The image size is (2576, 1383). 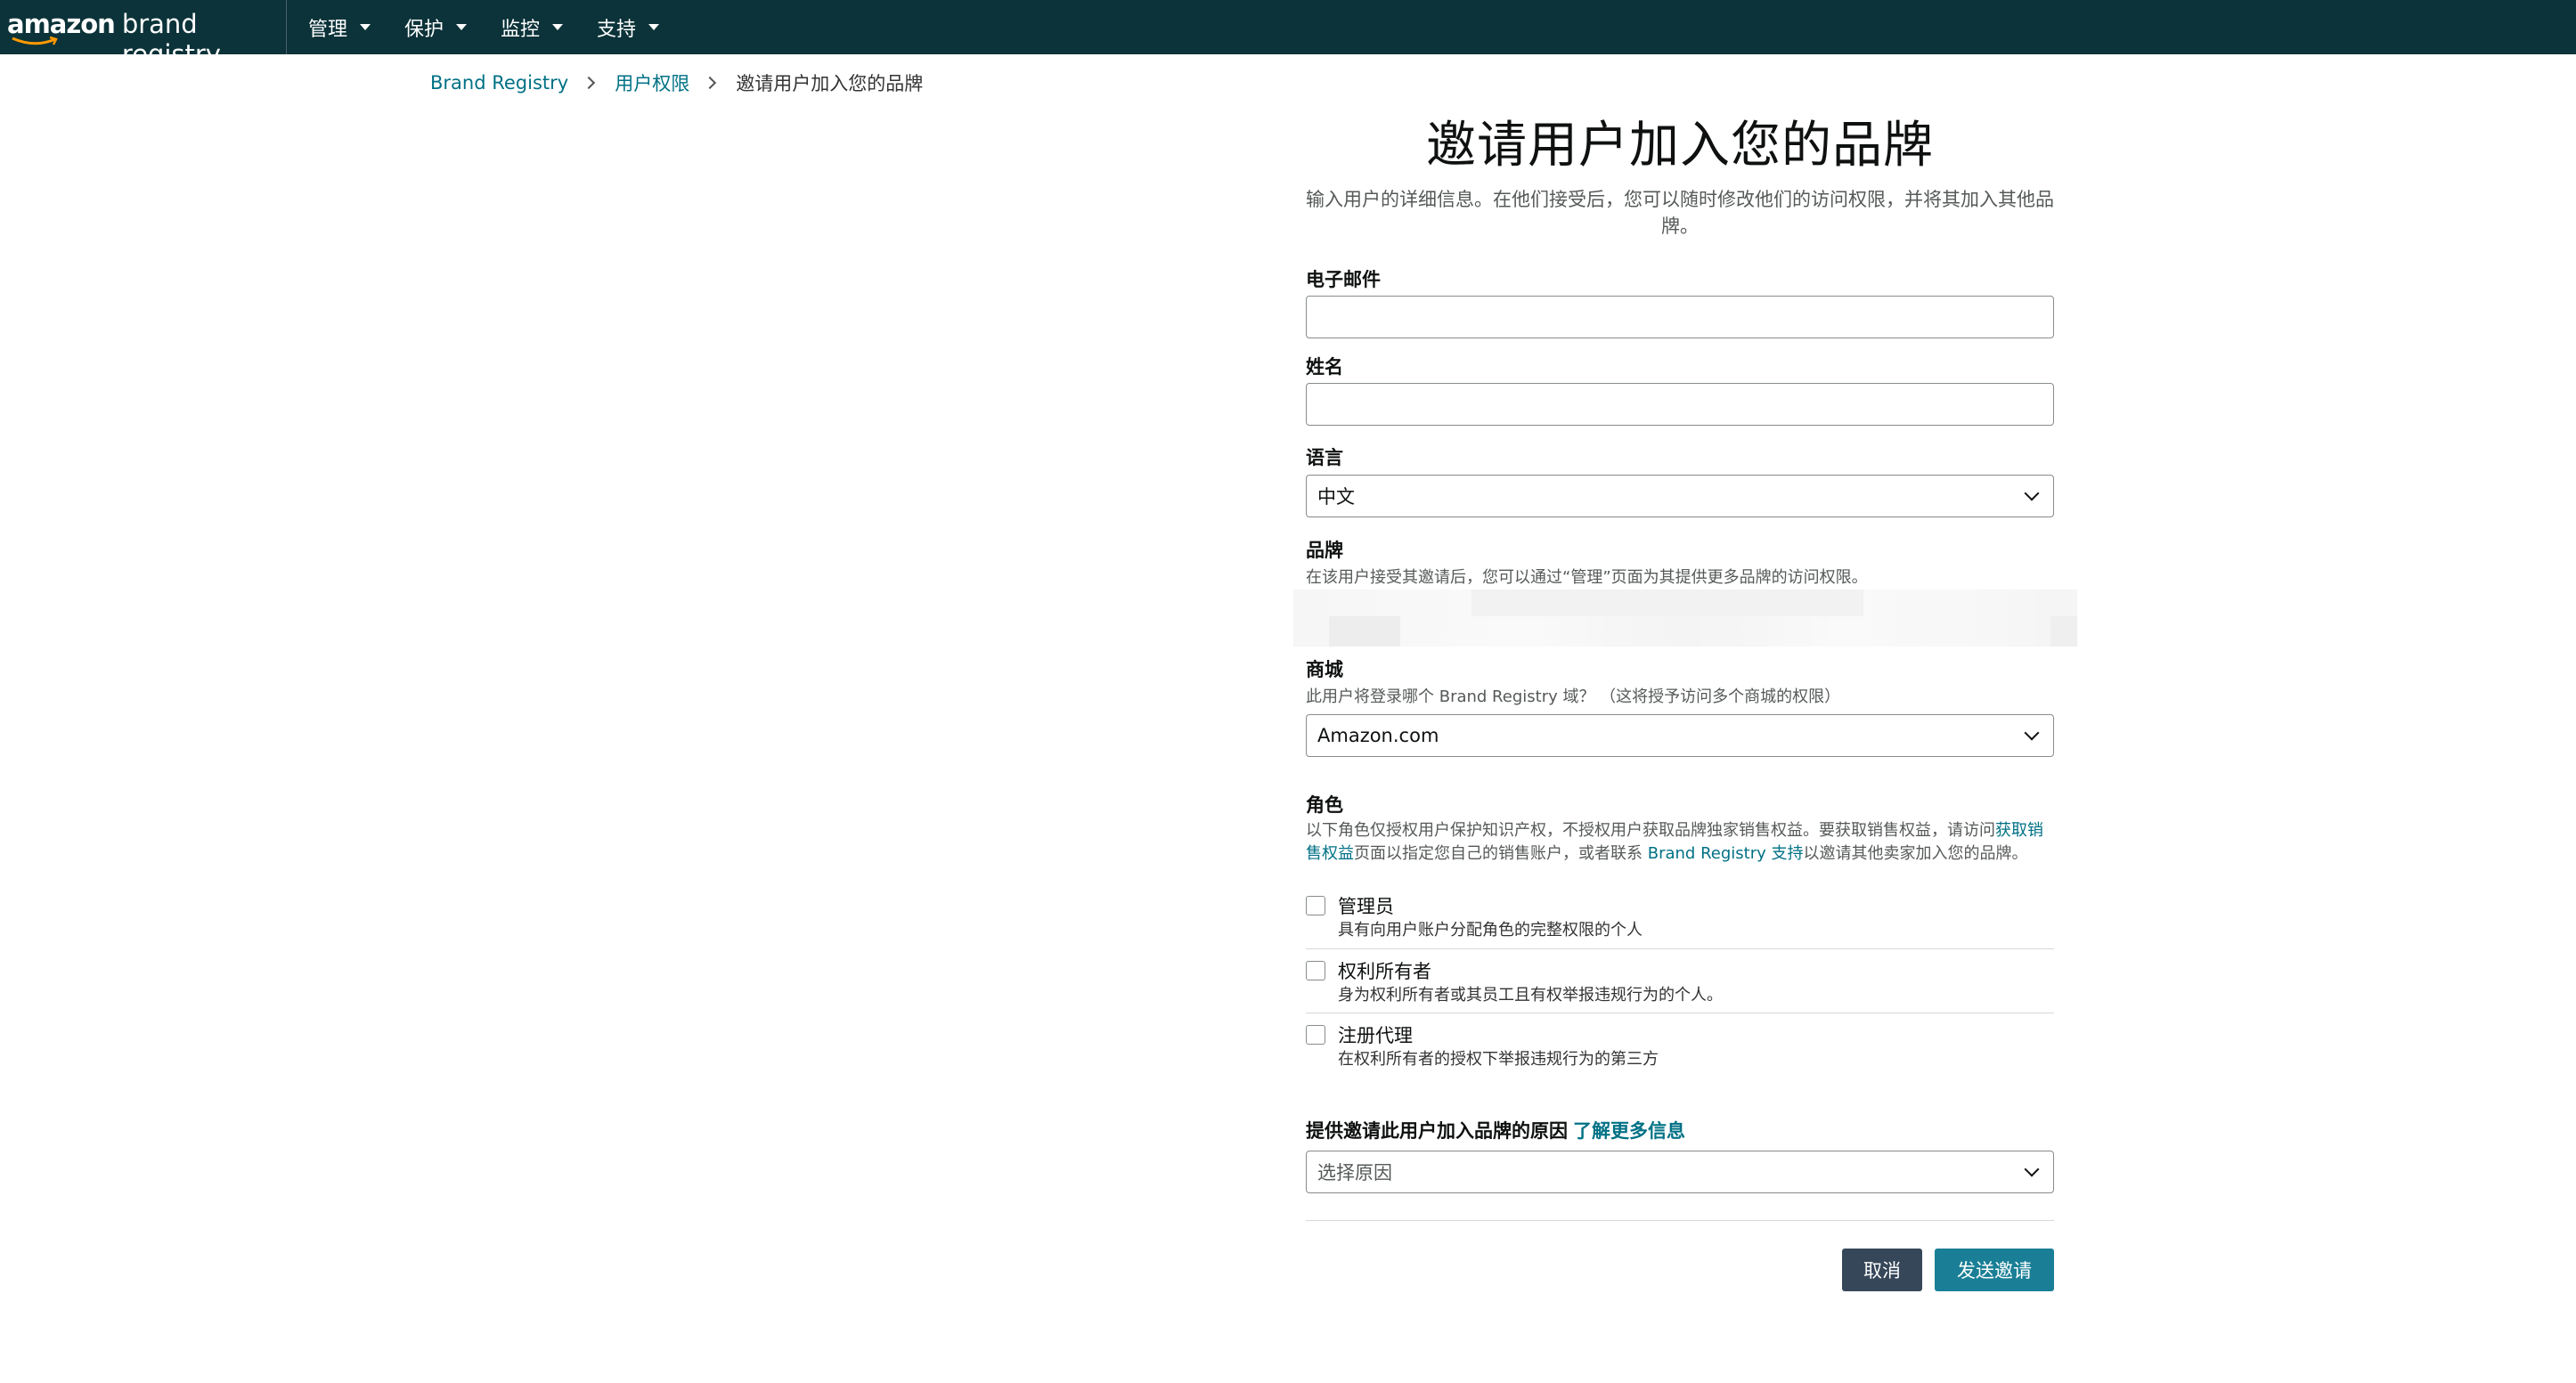 What do you see at coordinates (1995, 1270) in the screenshot?
I see `send-invite-button: 发送邀请` at bounding box center [1995, 1270].